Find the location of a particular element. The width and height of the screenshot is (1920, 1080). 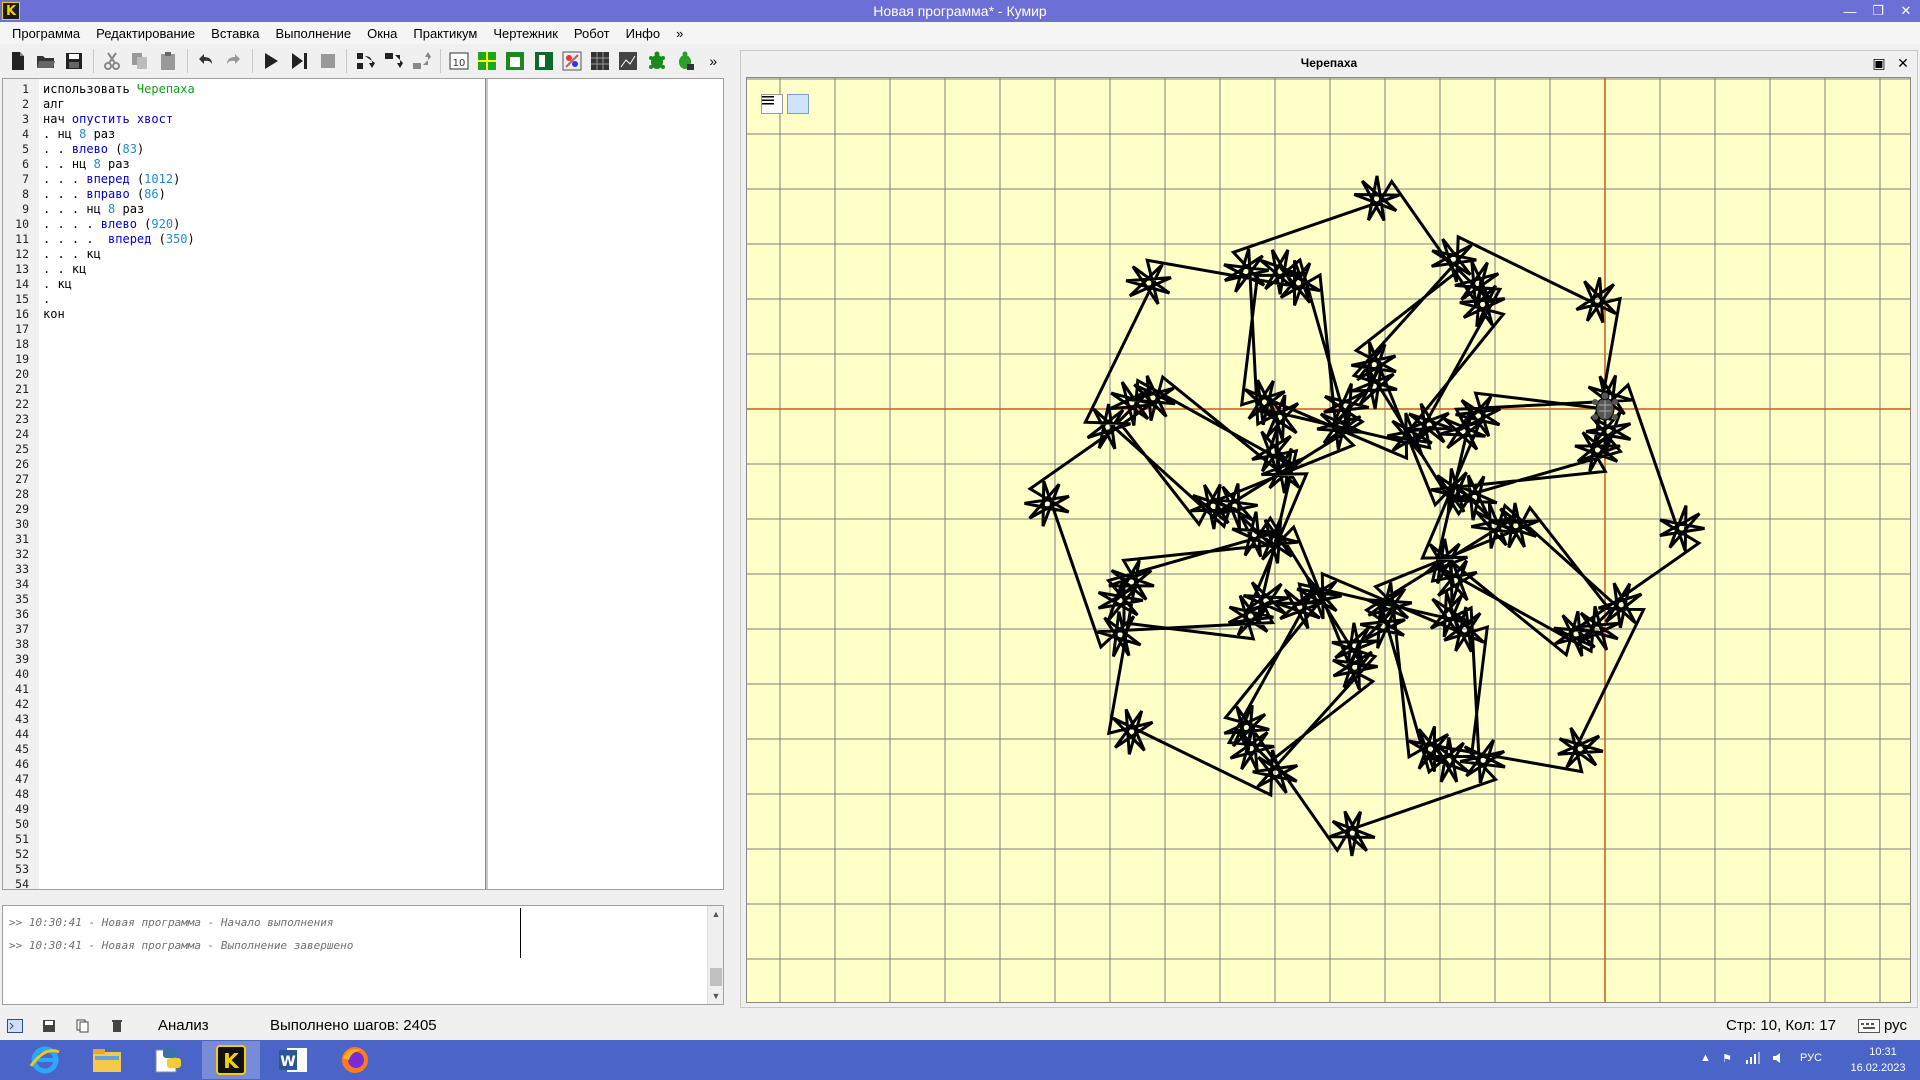

menu-item-5: Практикум is located at coordinates (445, 33).